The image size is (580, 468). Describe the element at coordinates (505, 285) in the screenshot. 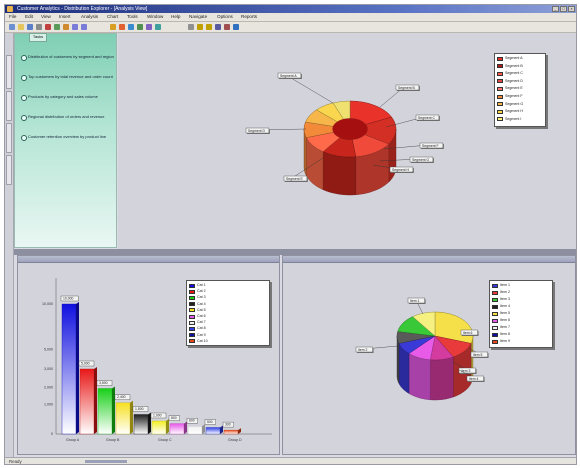

I see `legend-label: Item 1` at that location.